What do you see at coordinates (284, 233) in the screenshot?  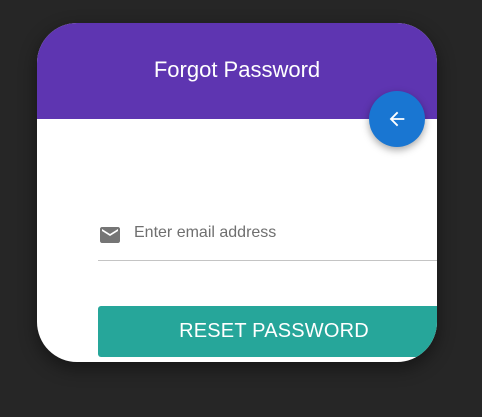 I see `email-input` at bounding box center [284, 233].